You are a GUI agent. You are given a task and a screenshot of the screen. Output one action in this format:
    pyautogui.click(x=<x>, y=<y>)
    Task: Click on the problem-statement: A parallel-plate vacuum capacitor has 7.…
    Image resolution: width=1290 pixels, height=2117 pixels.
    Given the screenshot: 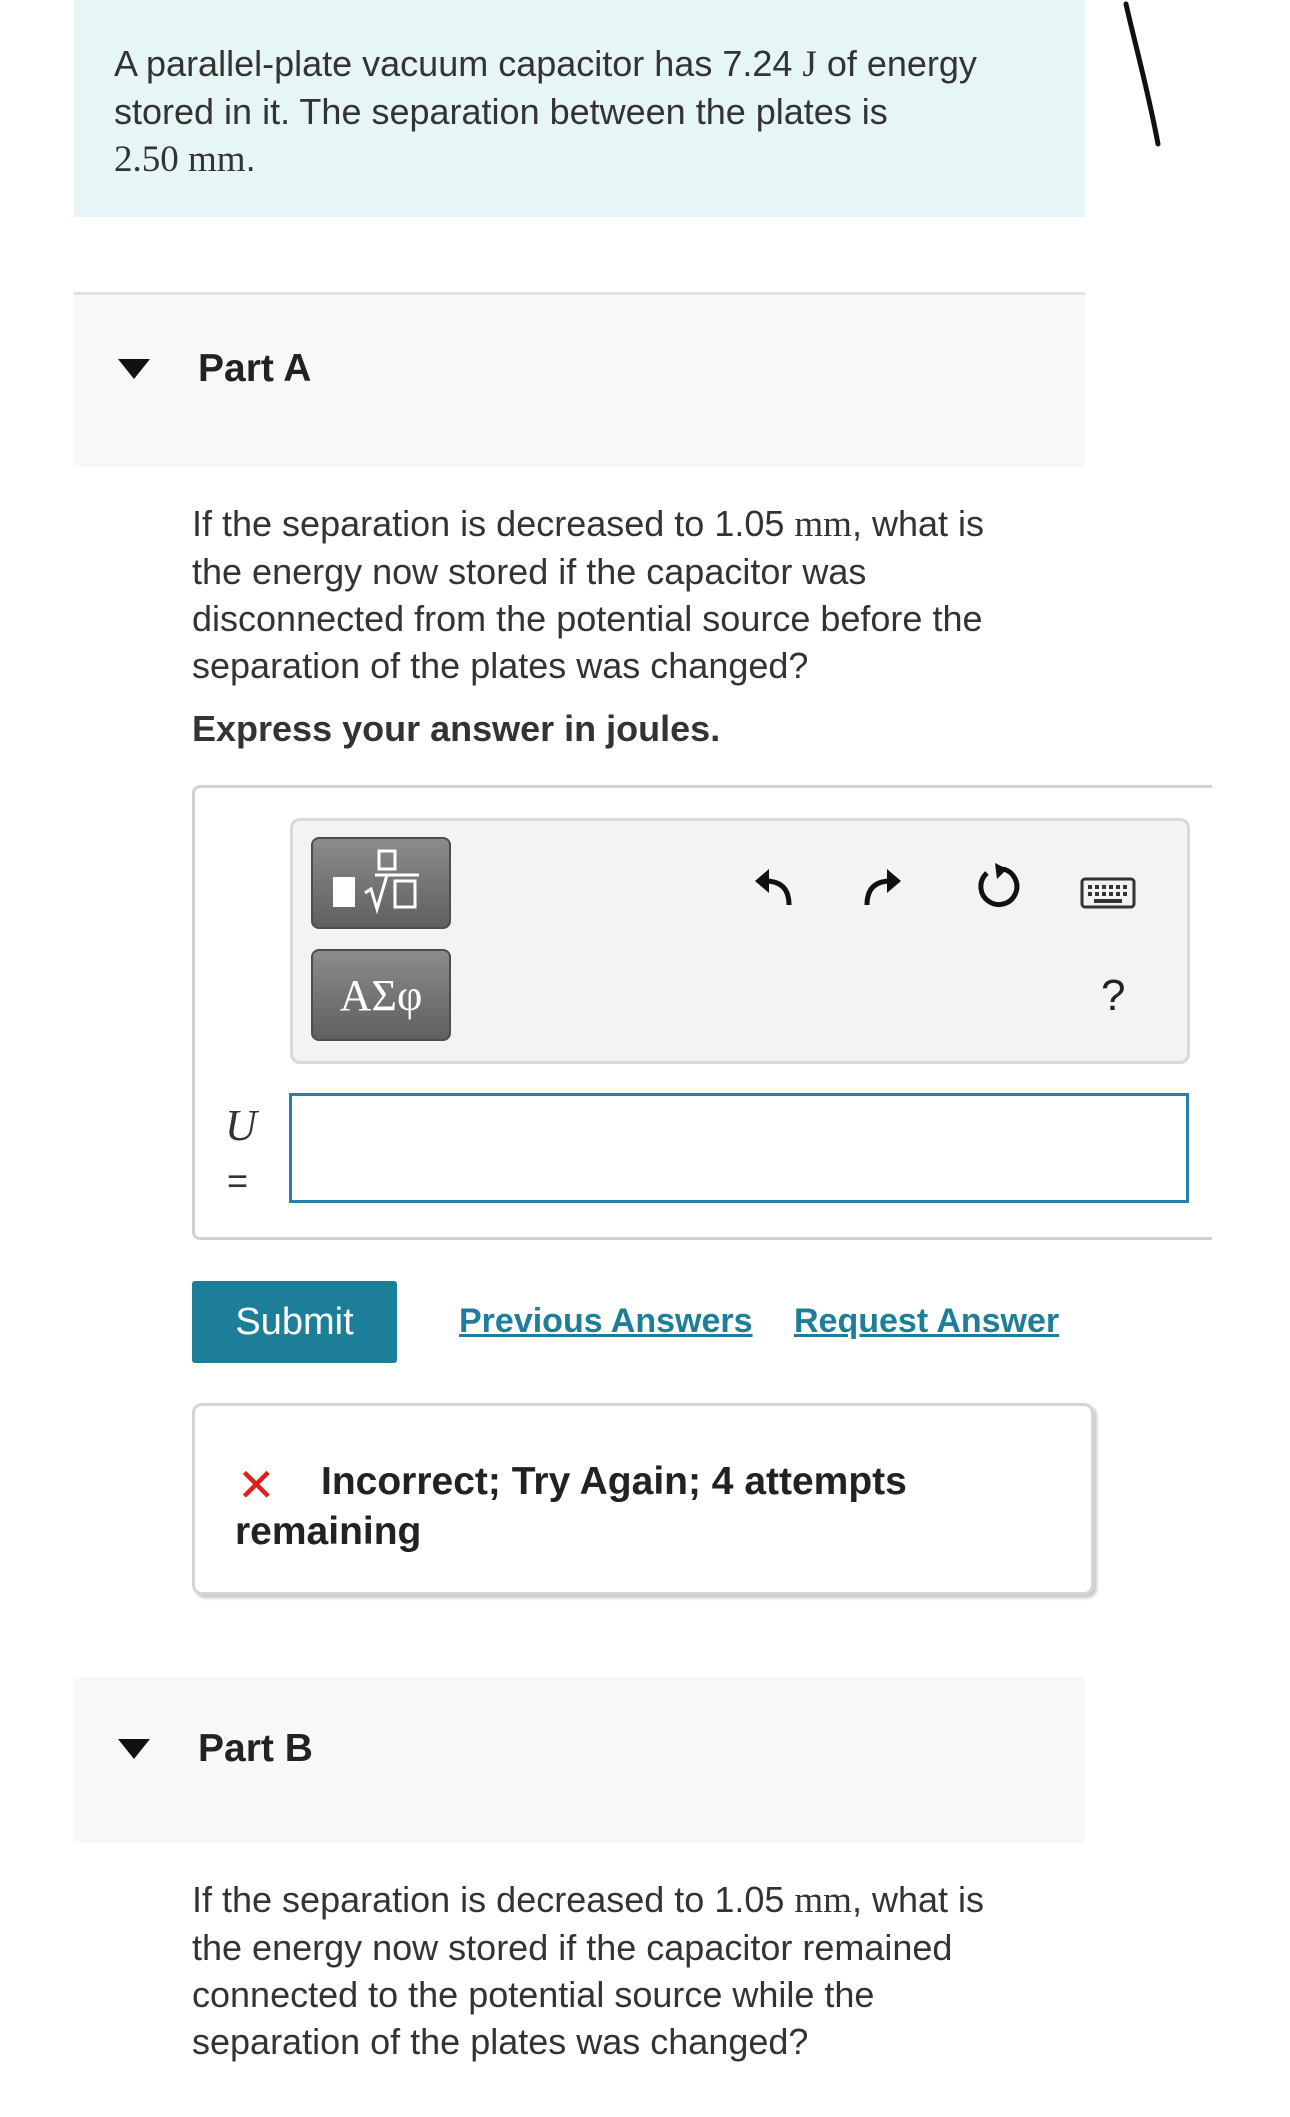 What is the action you would take?
    pyautogui.click(x=579, y=108)
    